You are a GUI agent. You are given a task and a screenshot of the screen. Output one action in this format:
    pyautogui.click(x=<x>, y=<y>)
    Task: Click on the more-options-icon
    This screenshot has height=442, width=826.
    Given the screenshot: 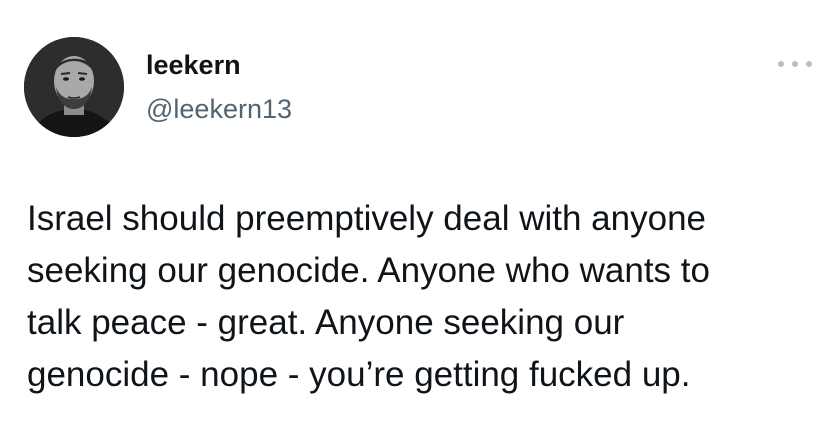 What is the action you would take?
    pyautogui.click(x=795, y=64)
    